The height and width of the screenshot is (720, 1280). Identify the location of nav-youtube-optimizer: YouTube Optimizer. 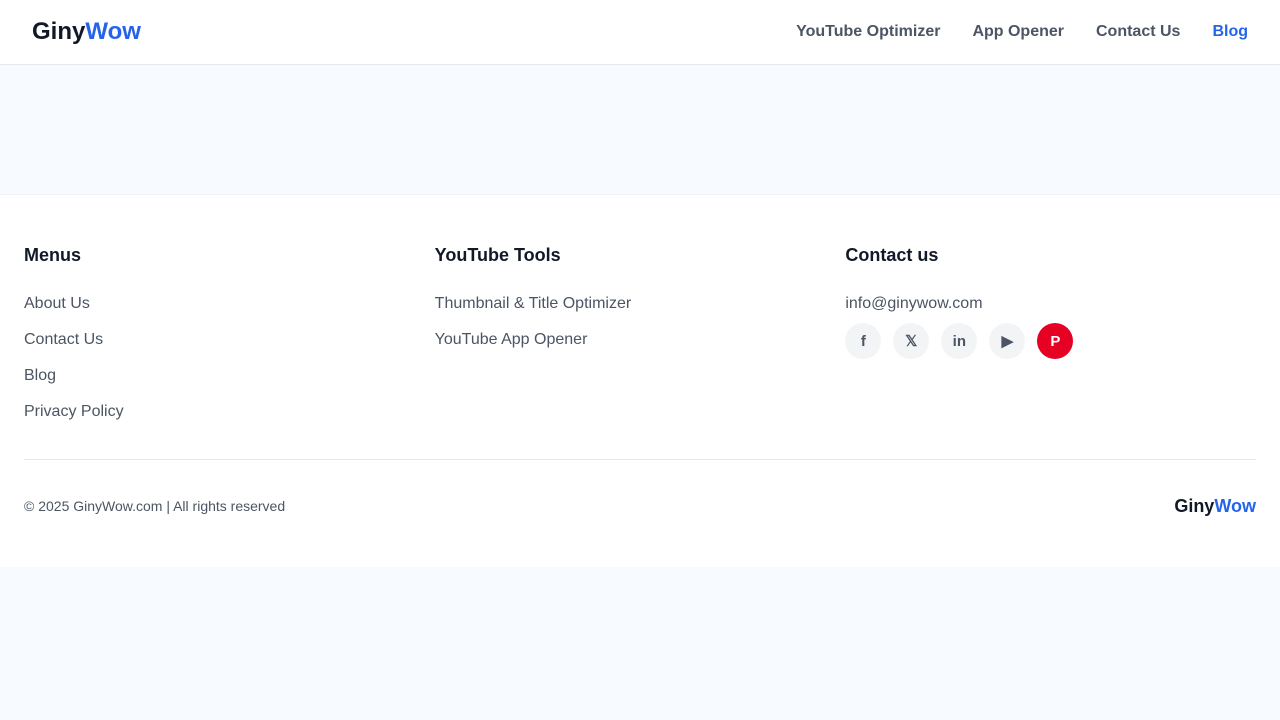
(868, 32).